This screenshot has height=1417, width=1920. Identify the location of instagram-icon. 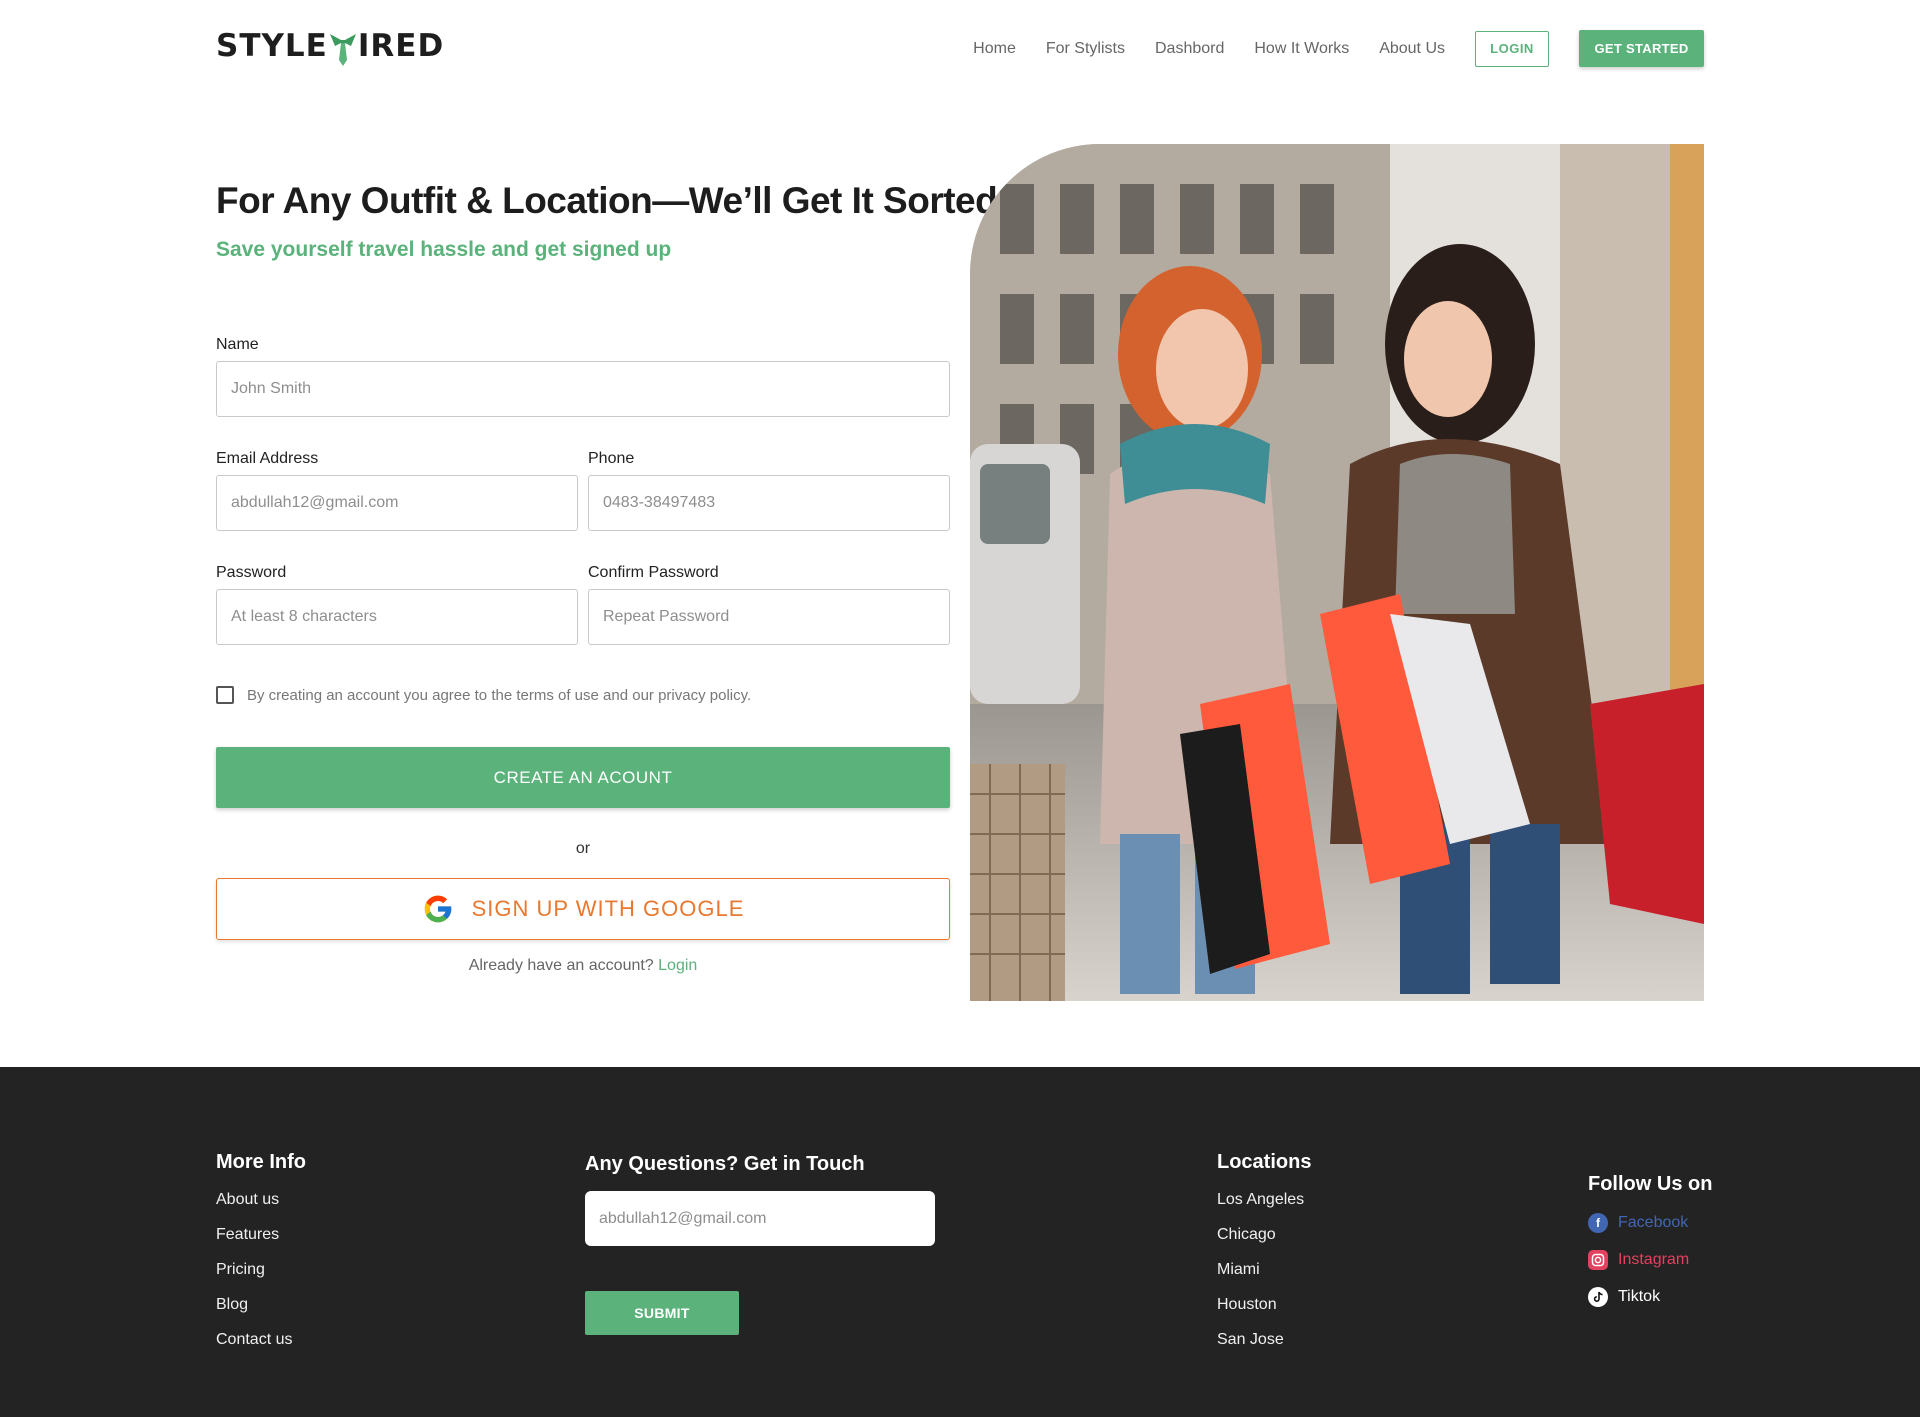
(1598, 1260).